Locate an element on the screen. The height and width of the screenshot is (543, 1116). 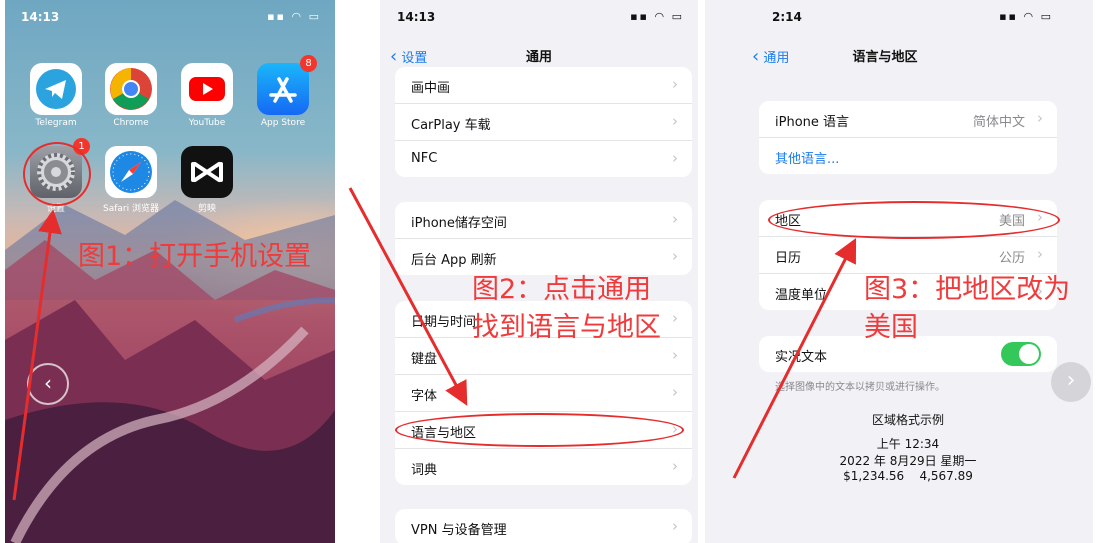
caption-step-3-line1: 图3：把地区改为 is located at coordinates (967, 289).